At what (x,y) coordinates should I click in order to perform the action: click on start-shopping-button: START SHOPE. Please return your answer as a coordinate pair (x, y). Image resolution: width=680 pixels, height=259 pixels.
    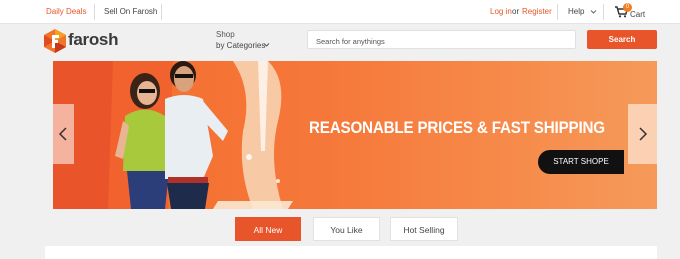
    Looking at the image, I should click on (581, 162).